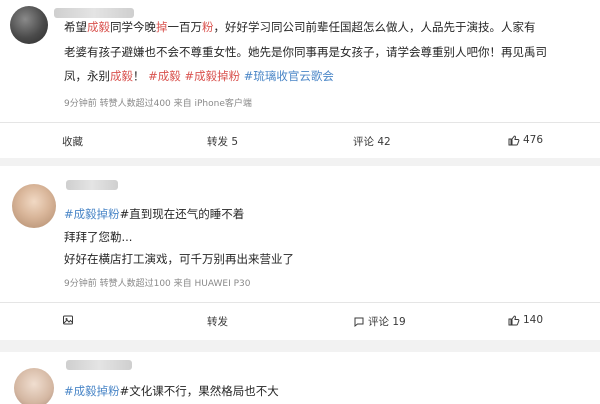 This screenshot has height=404, width=600. I want to click on post-text: 一百万, so click(185, 27).